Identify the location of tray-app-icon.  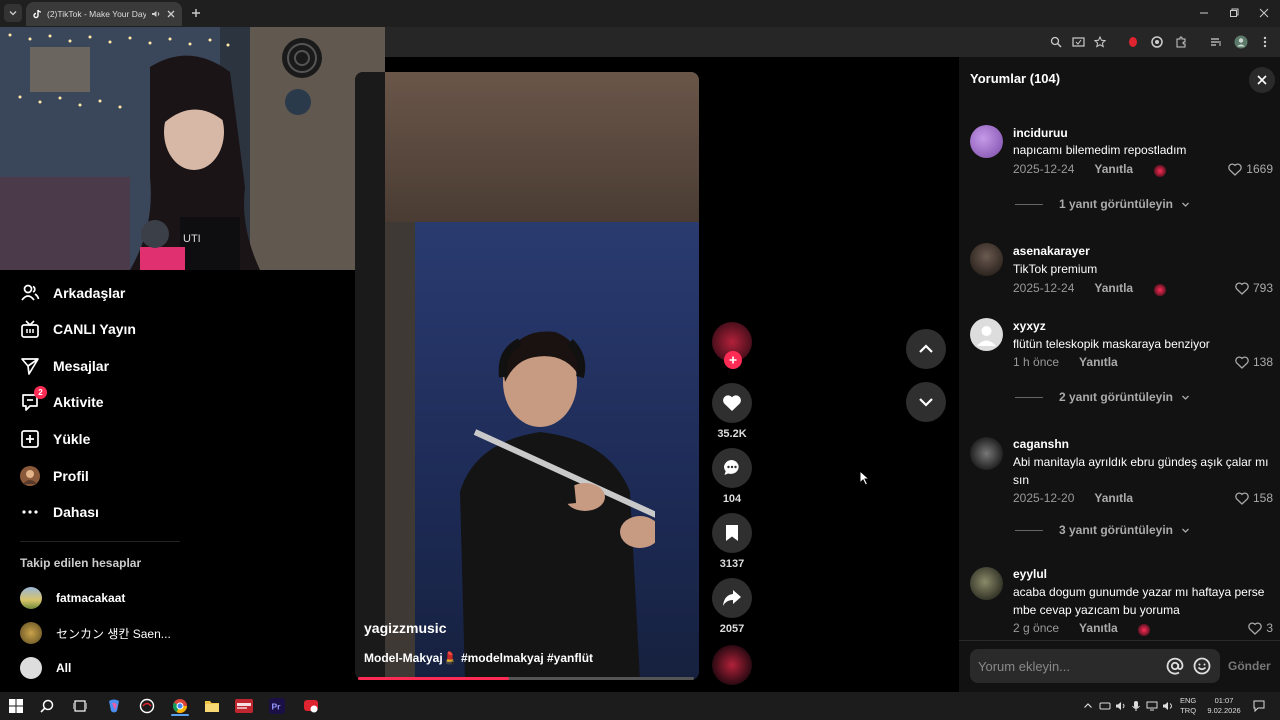
(1105, 706).